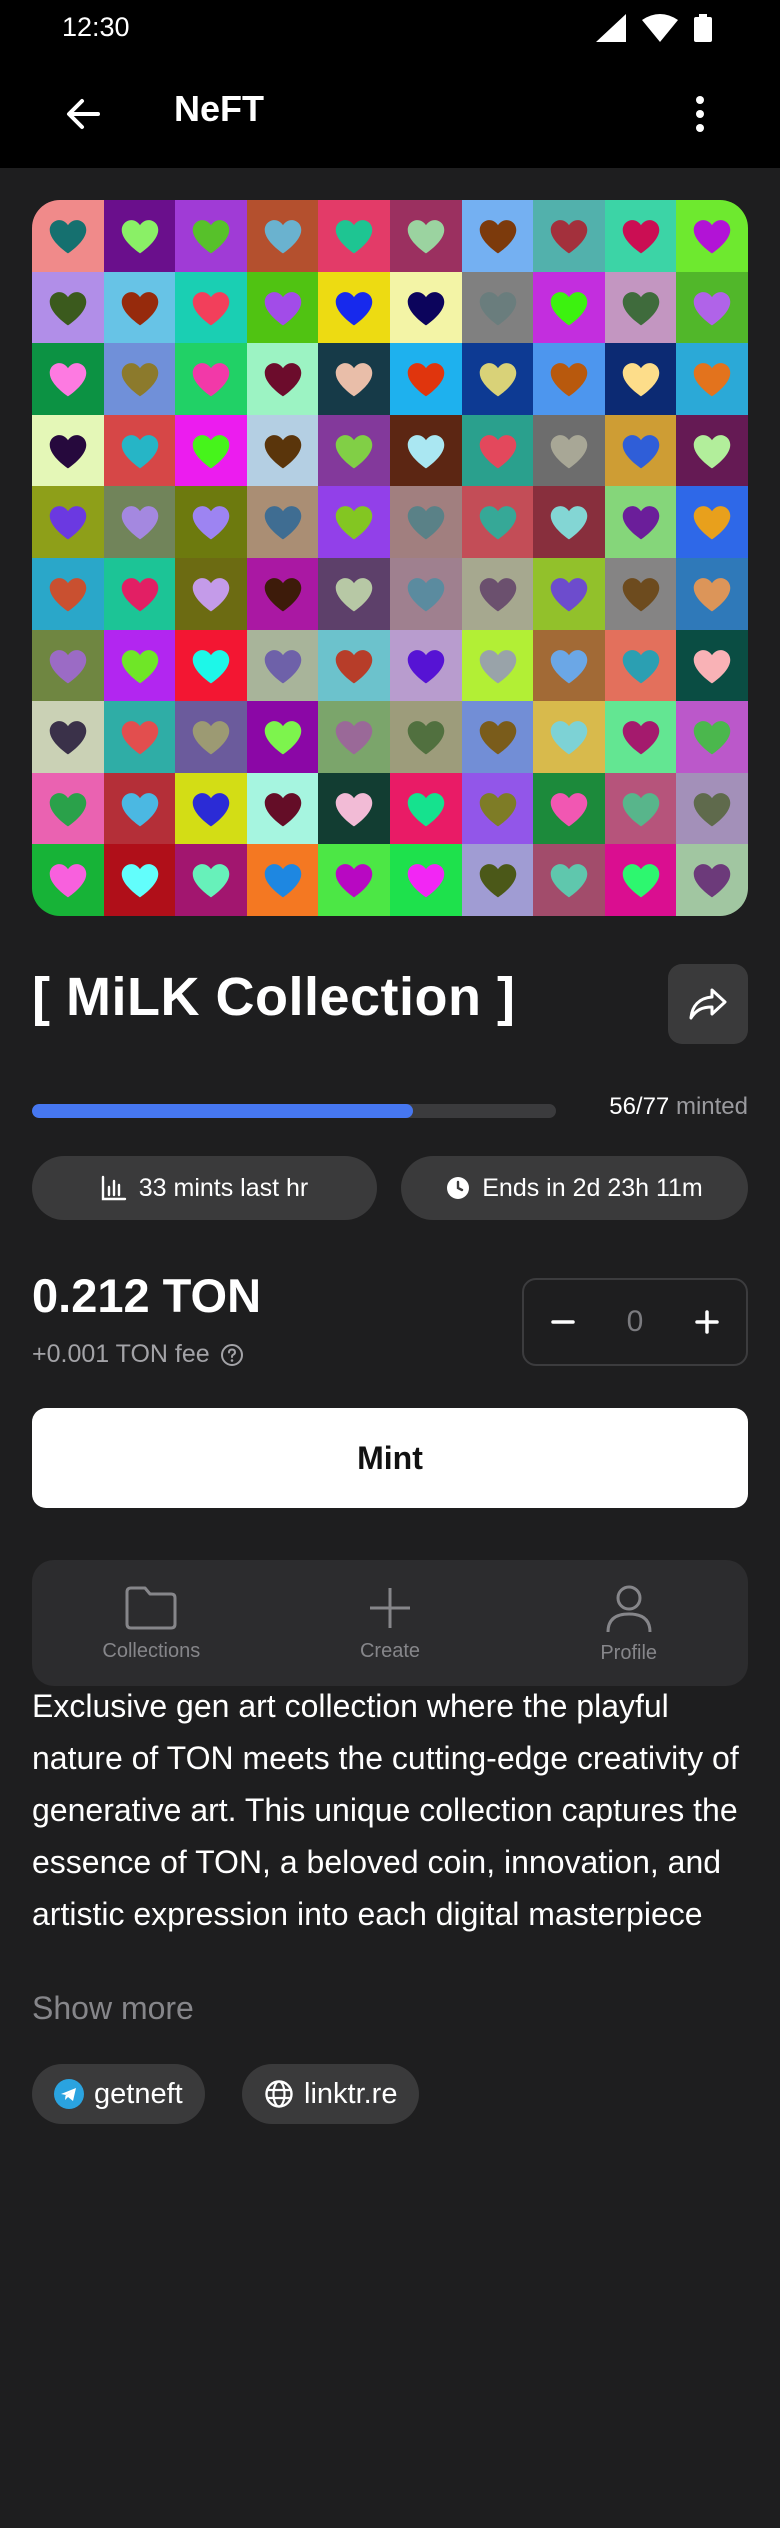  What do you see at coordinates (703, 28) in the screenshot?
I see `battery-icon` at bounding box center [703, 28].